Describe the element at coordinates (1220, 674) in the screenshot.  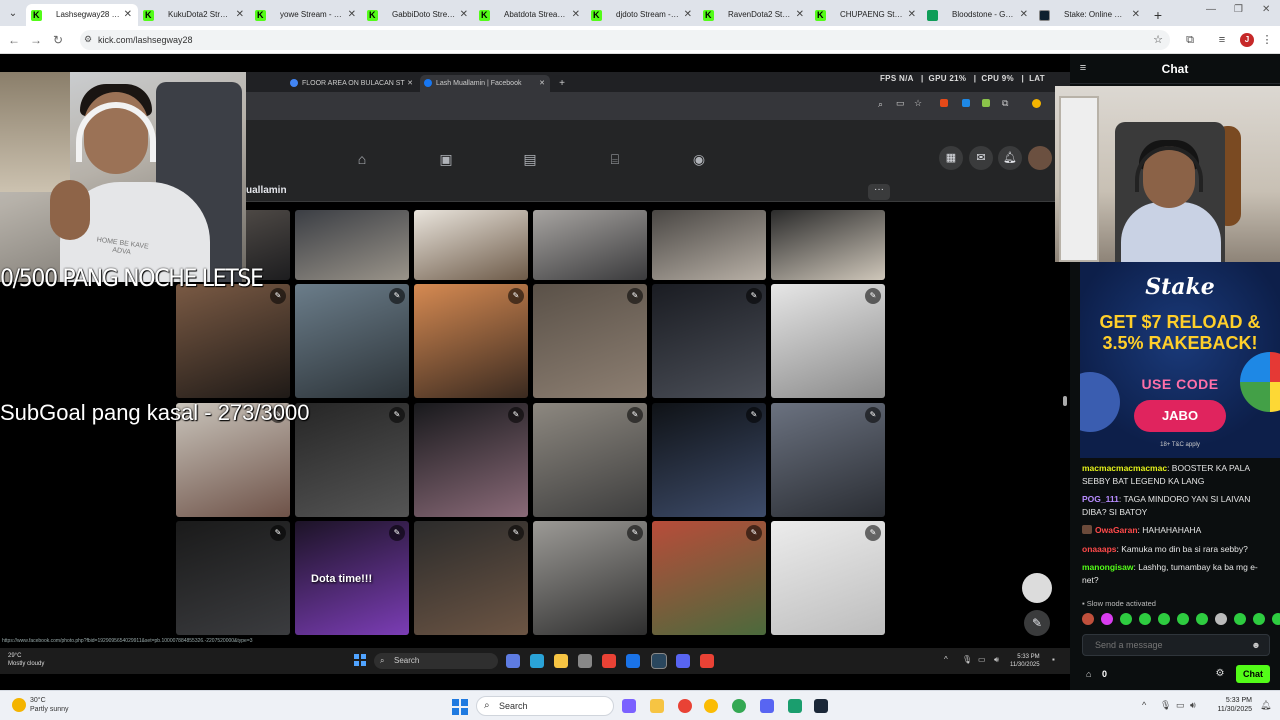
I see `chat-settings-icon: ⚙` at that location.